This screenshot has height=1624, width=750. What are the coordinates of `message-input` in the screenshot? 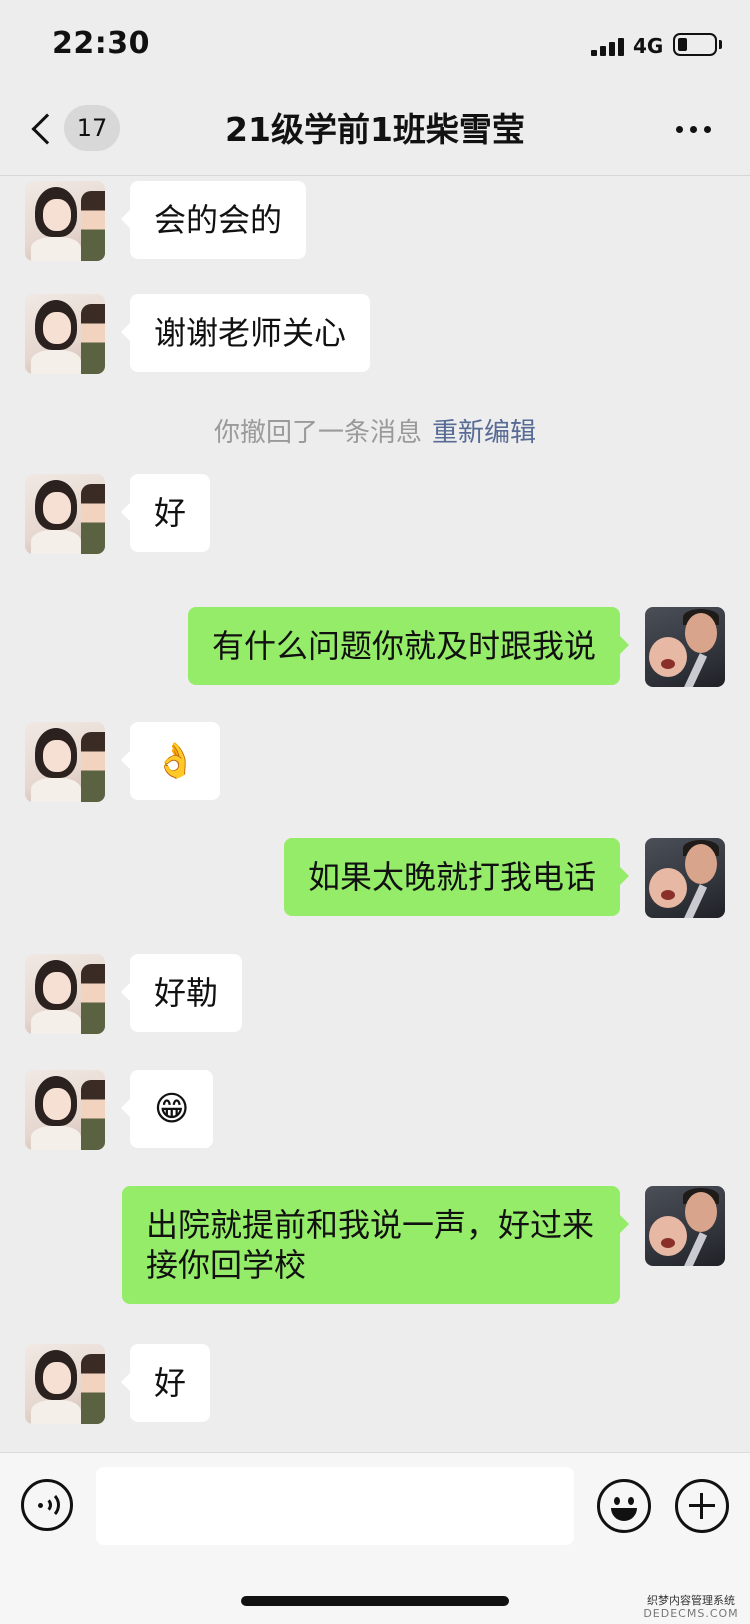 It's located at (335, 1506).